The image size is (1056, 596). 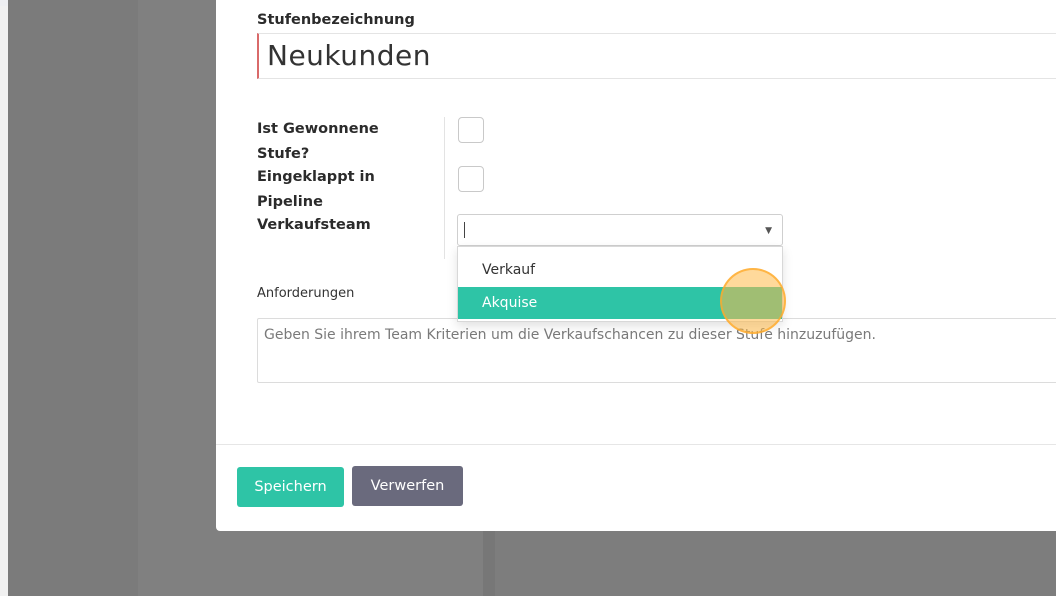 What do you see at coordinates (318, 142) in the screenshot?
I see `is-won-label: Ist Gewonnene Stufe?` at bounding box center [318, 142].